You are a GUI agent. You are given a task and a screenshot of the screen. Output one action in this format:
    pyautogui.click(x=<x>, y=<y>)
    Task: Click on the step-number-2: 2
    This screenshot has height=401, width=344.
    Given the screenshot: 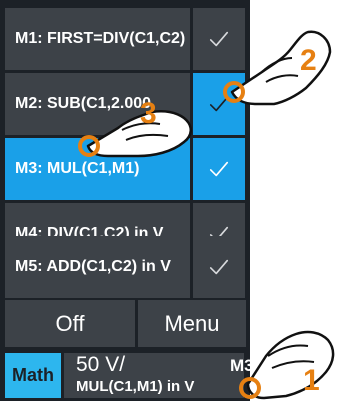 What is the action you would take?
    pyautogui.click(x=308, y=60)
    